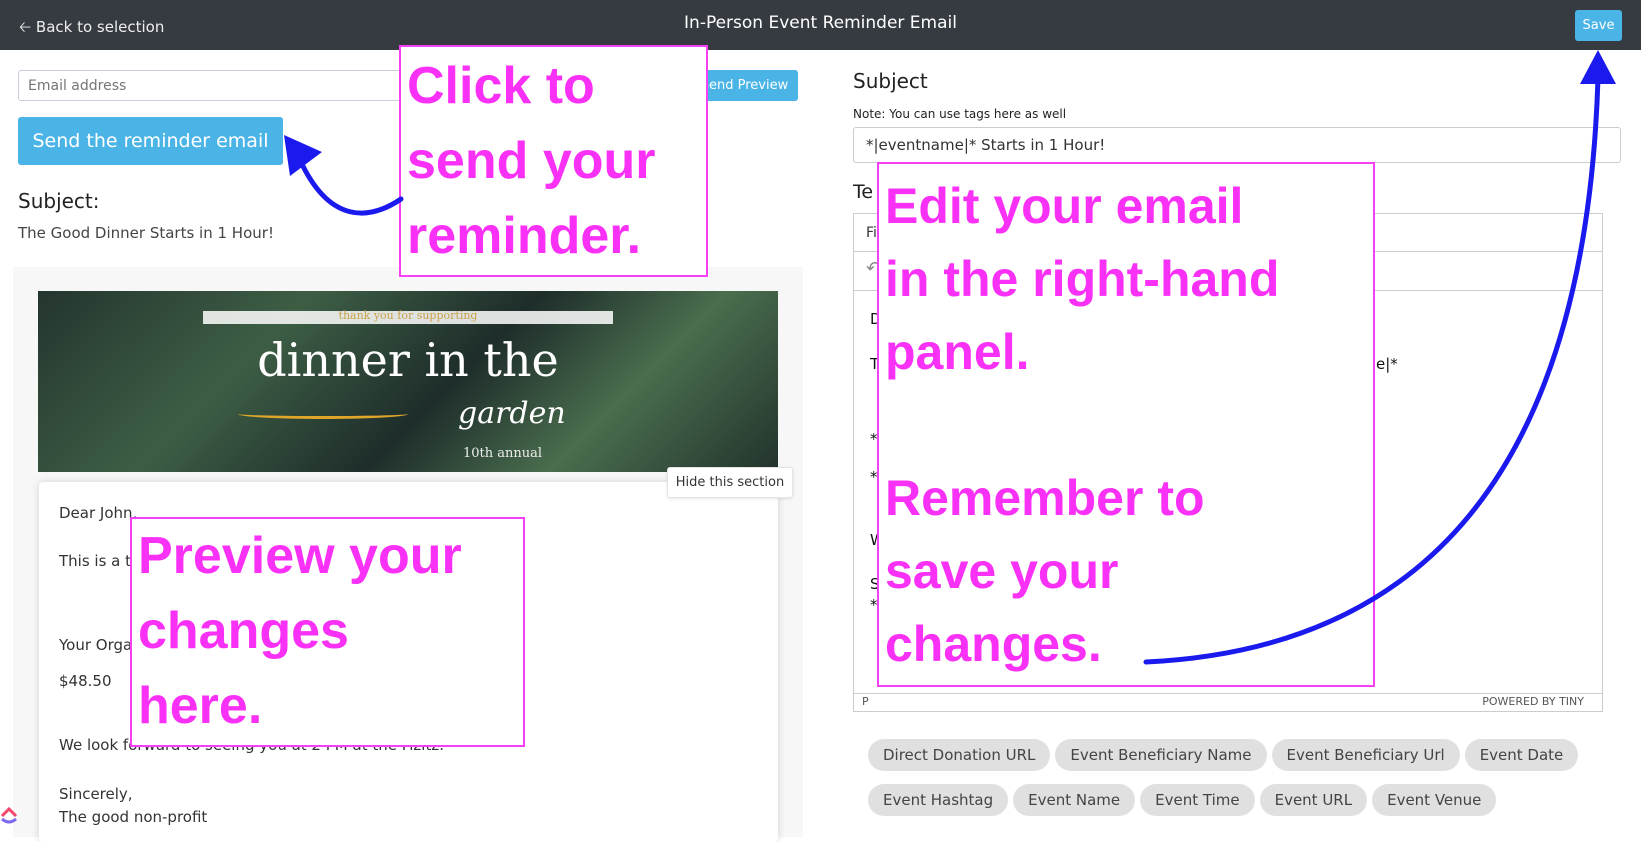  I want to click on arrow-to-send-button, so click(350, 186).